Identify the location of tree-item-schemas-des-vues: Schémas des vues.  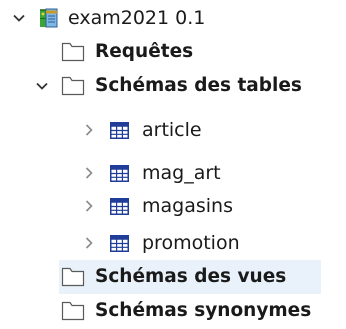
(190, 277).